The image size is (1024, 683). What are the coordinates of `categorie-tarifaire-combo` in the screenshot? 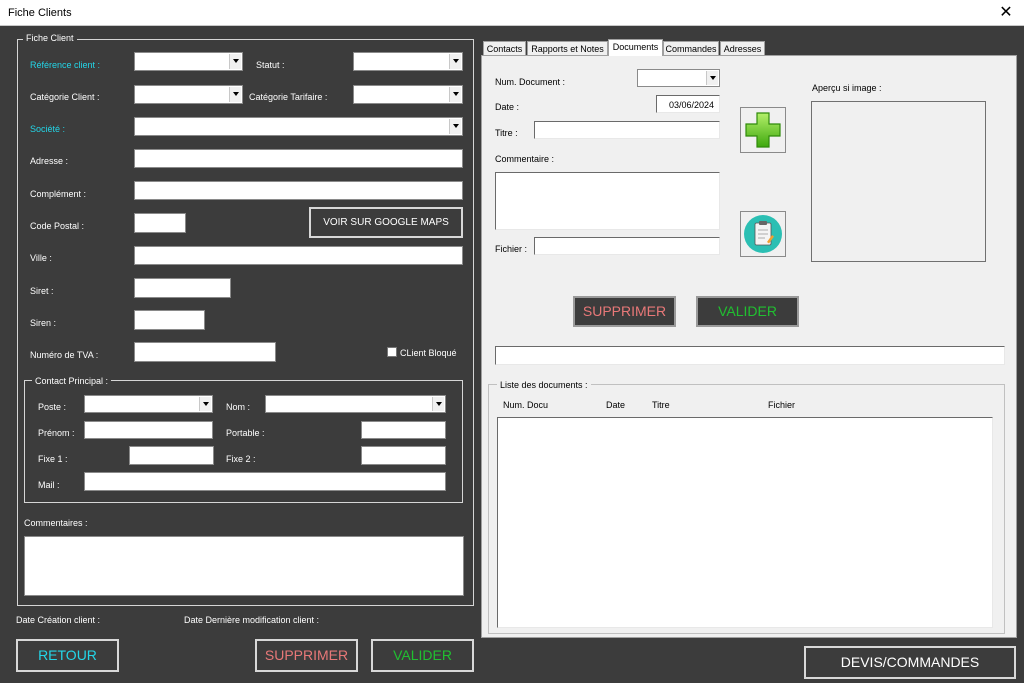 It's located at (408, 94).